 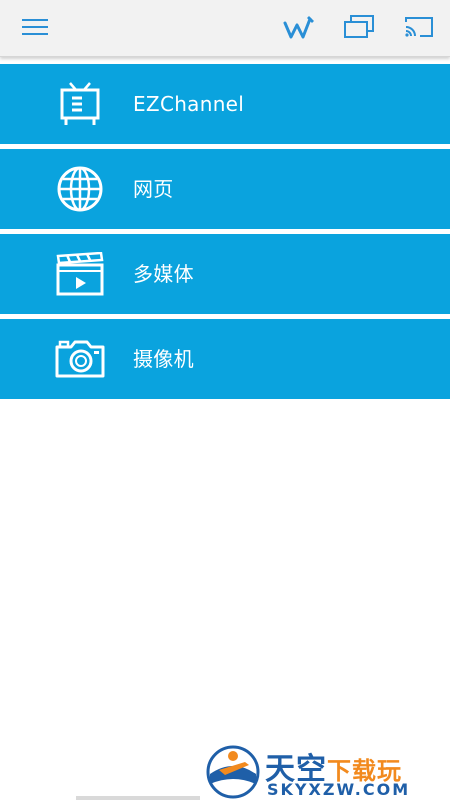 I want to click on cast-icon, so click(x=419, y=27).